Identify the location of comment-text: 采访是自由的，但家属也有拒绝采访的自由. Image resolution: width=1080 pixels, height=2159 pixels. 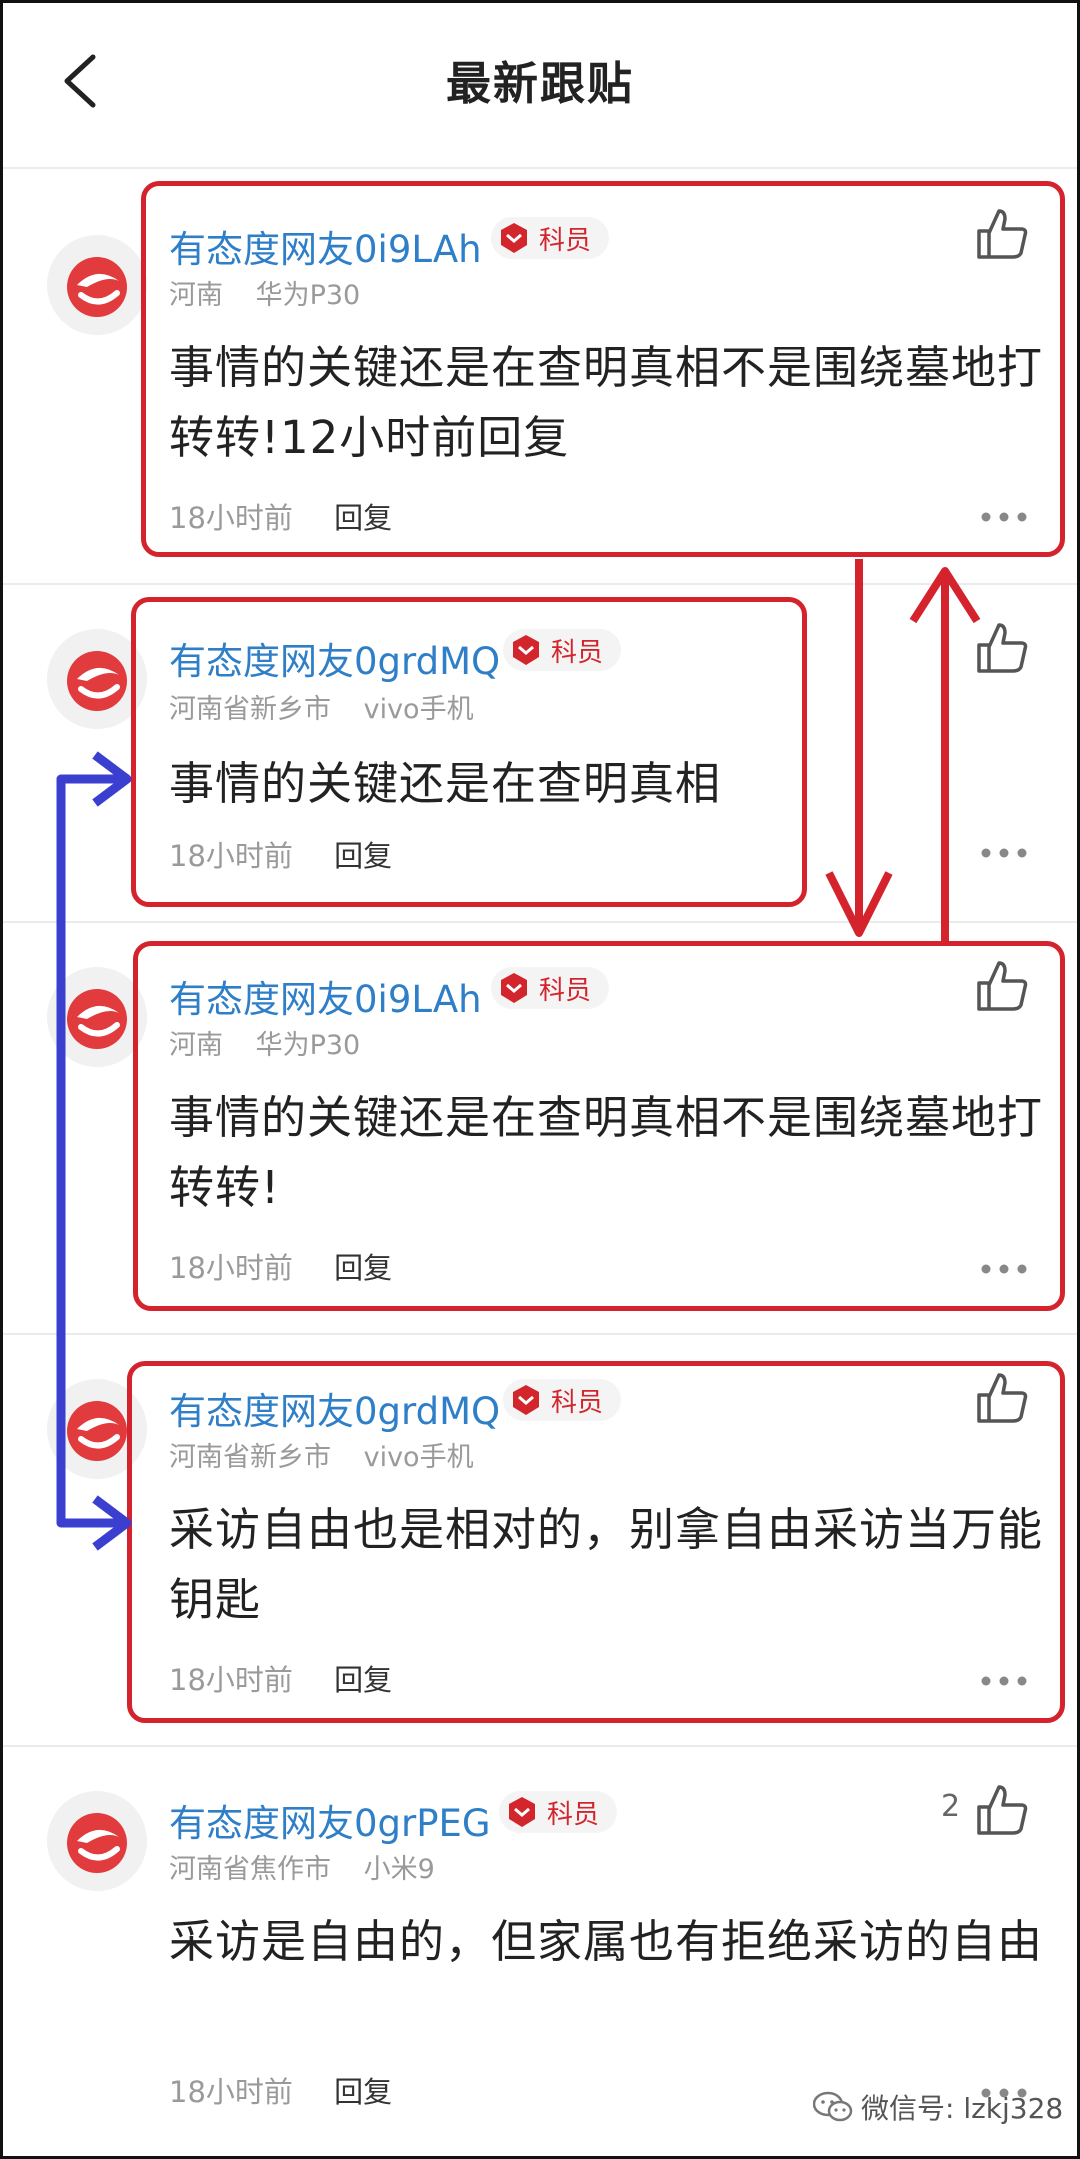
(606, 1941).